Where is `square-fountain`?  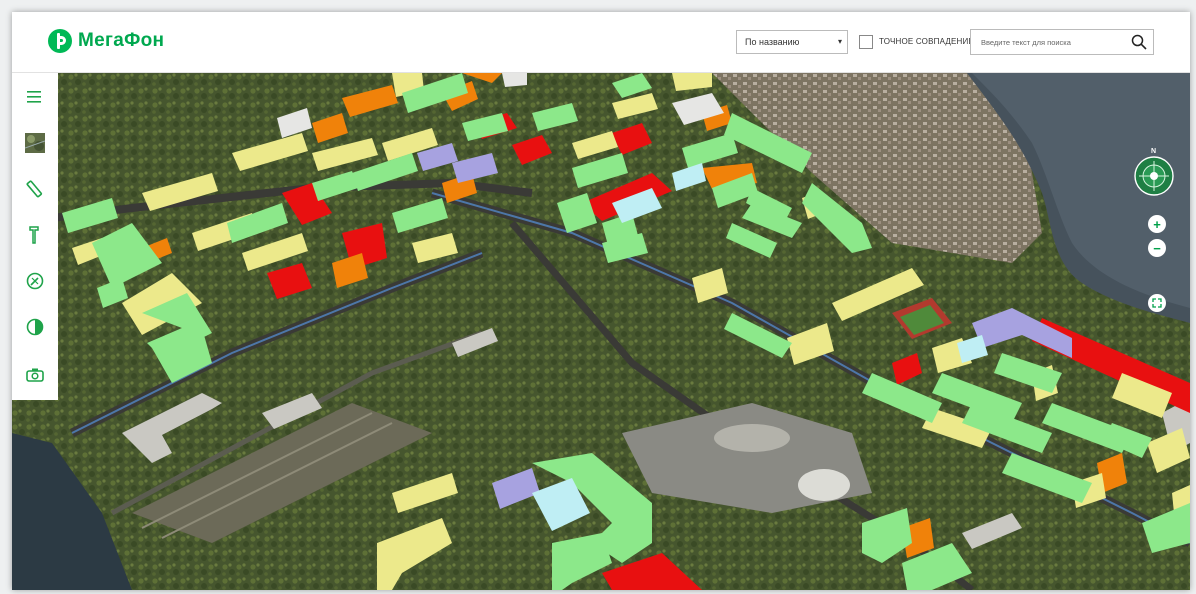 square-fountain is located at coordinates (752, 438).